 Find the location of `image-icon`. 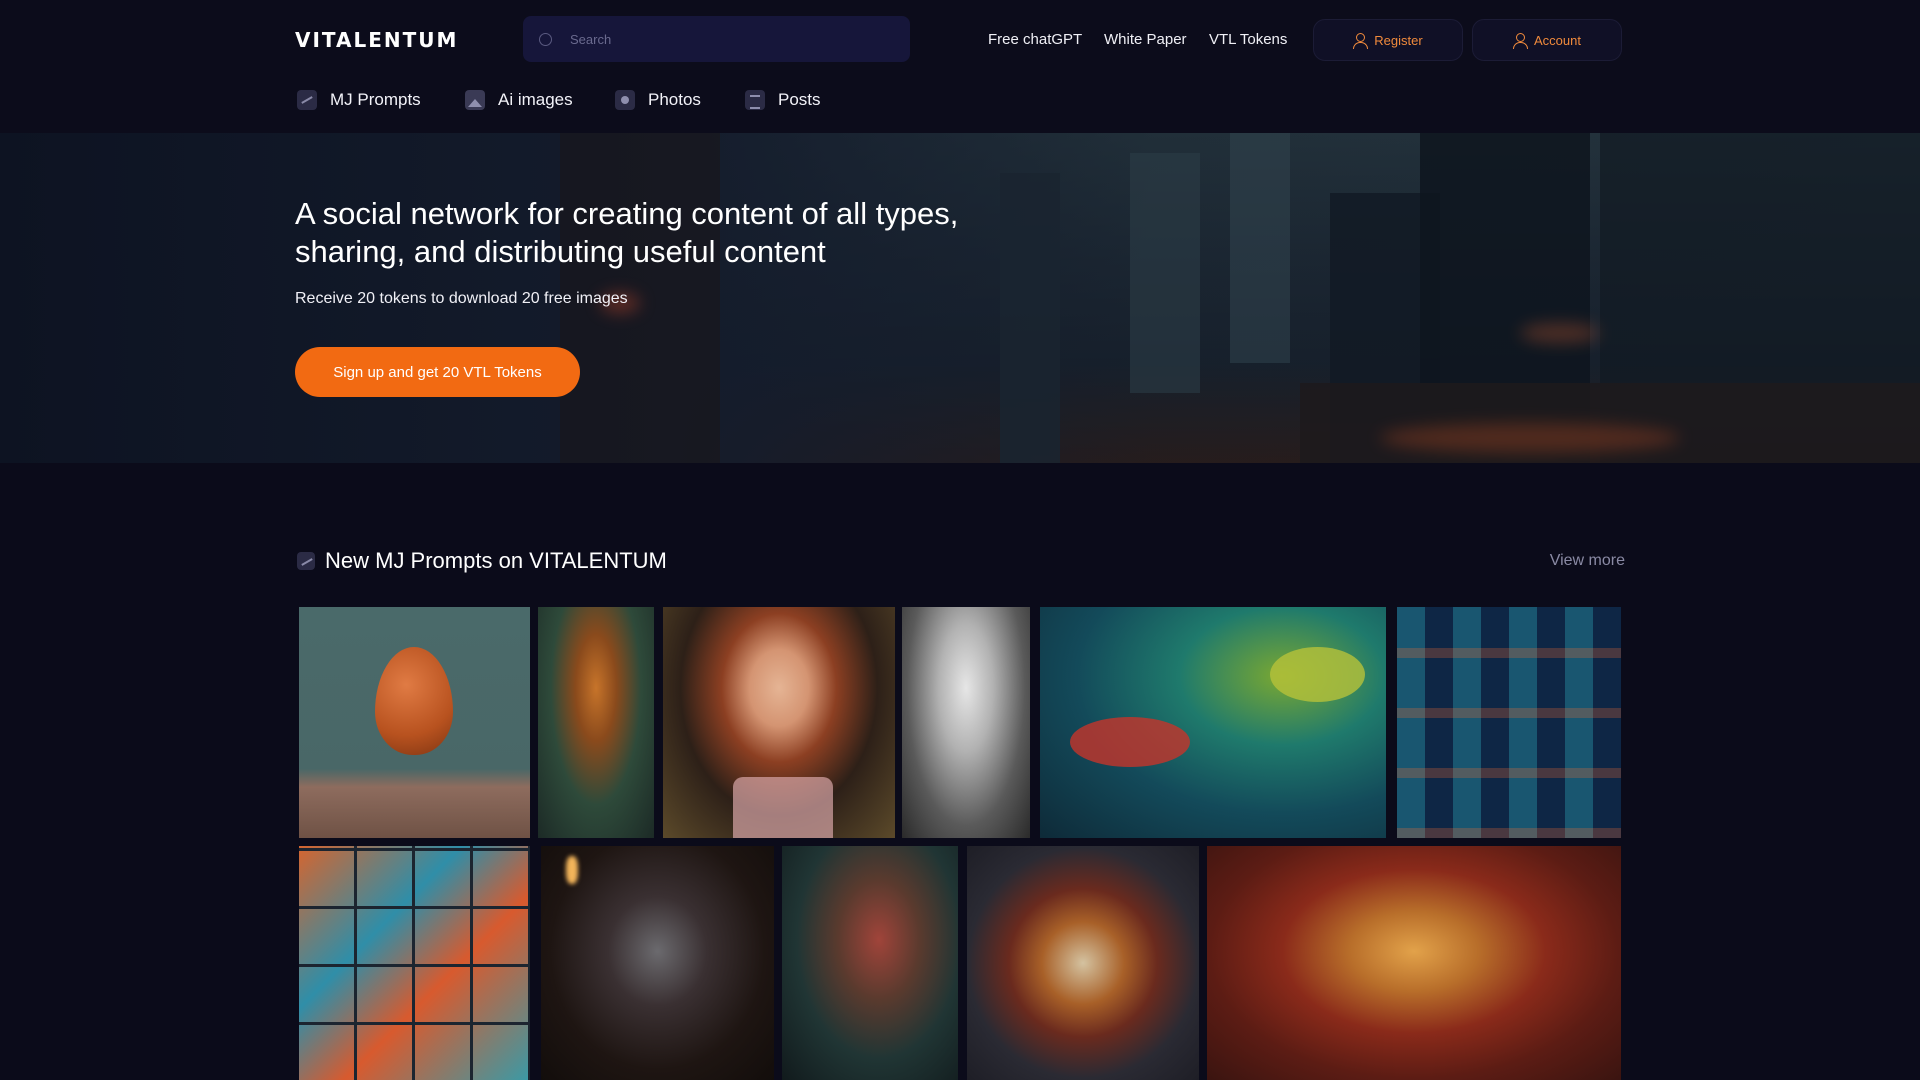

image-icon is located at coordinates (475, 100).